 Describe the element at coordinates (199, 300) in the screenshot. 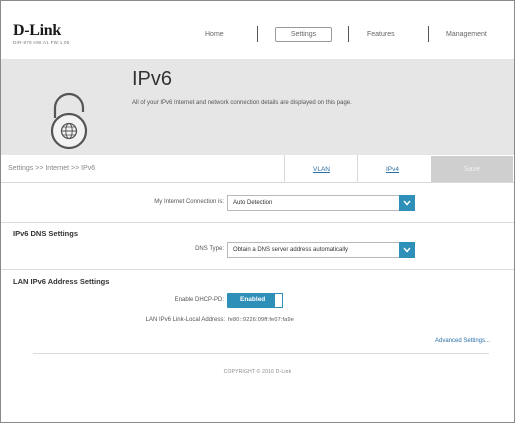

I see `dhcp-pd-label: Enable DHCP-PD:` at that location.